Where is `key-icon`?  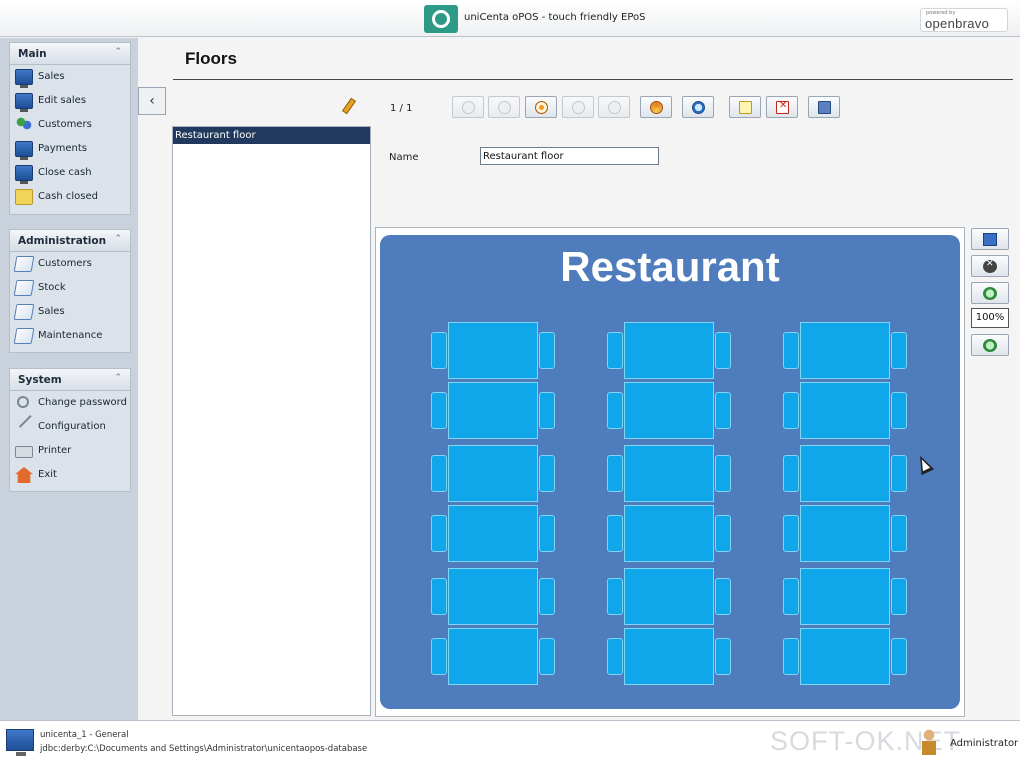
key-icon is located at coordinates (23, 402).